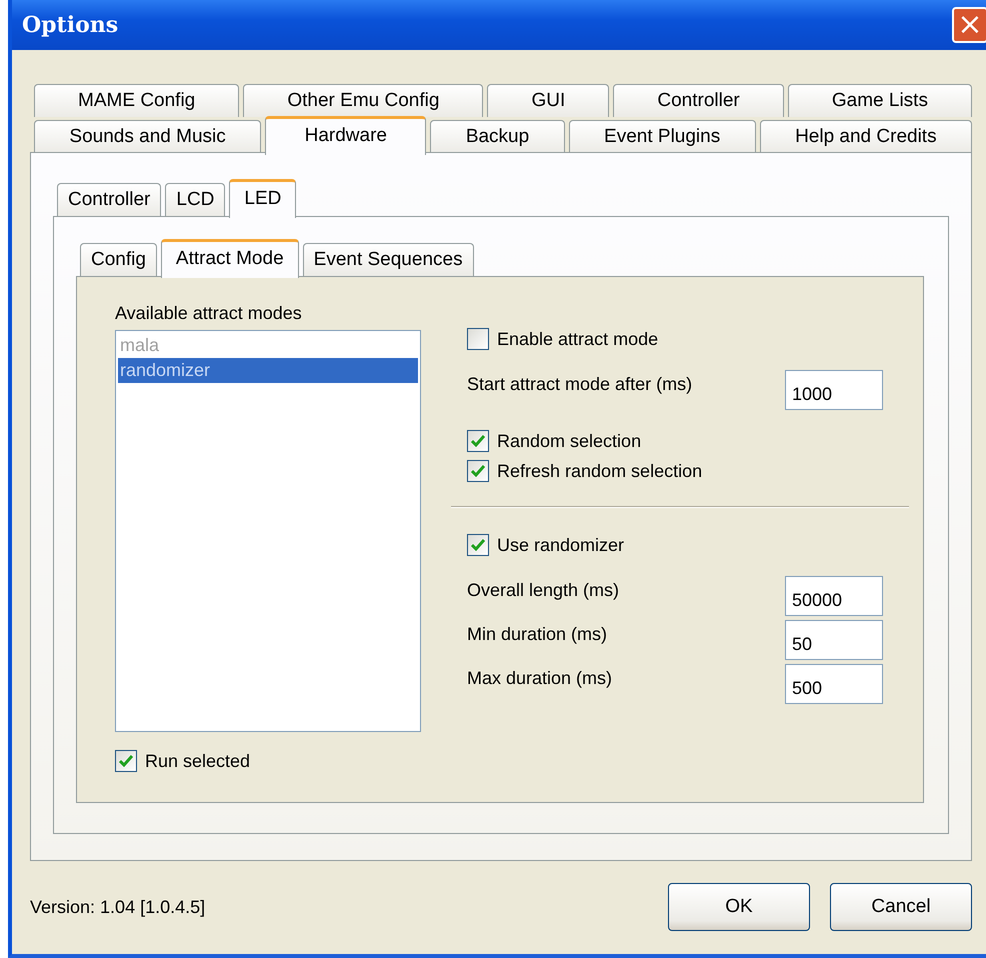 The height and width of the screenshot is (958, 986). What do you see at coordinates (197, 761) in the screenshot?
I see `checkbox-label: Run selected` at bounding box center [197, 761].